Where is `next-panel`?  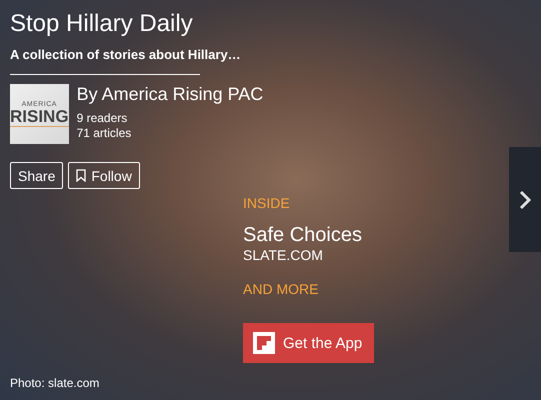 next-panel is located at coordinates (525, 199).